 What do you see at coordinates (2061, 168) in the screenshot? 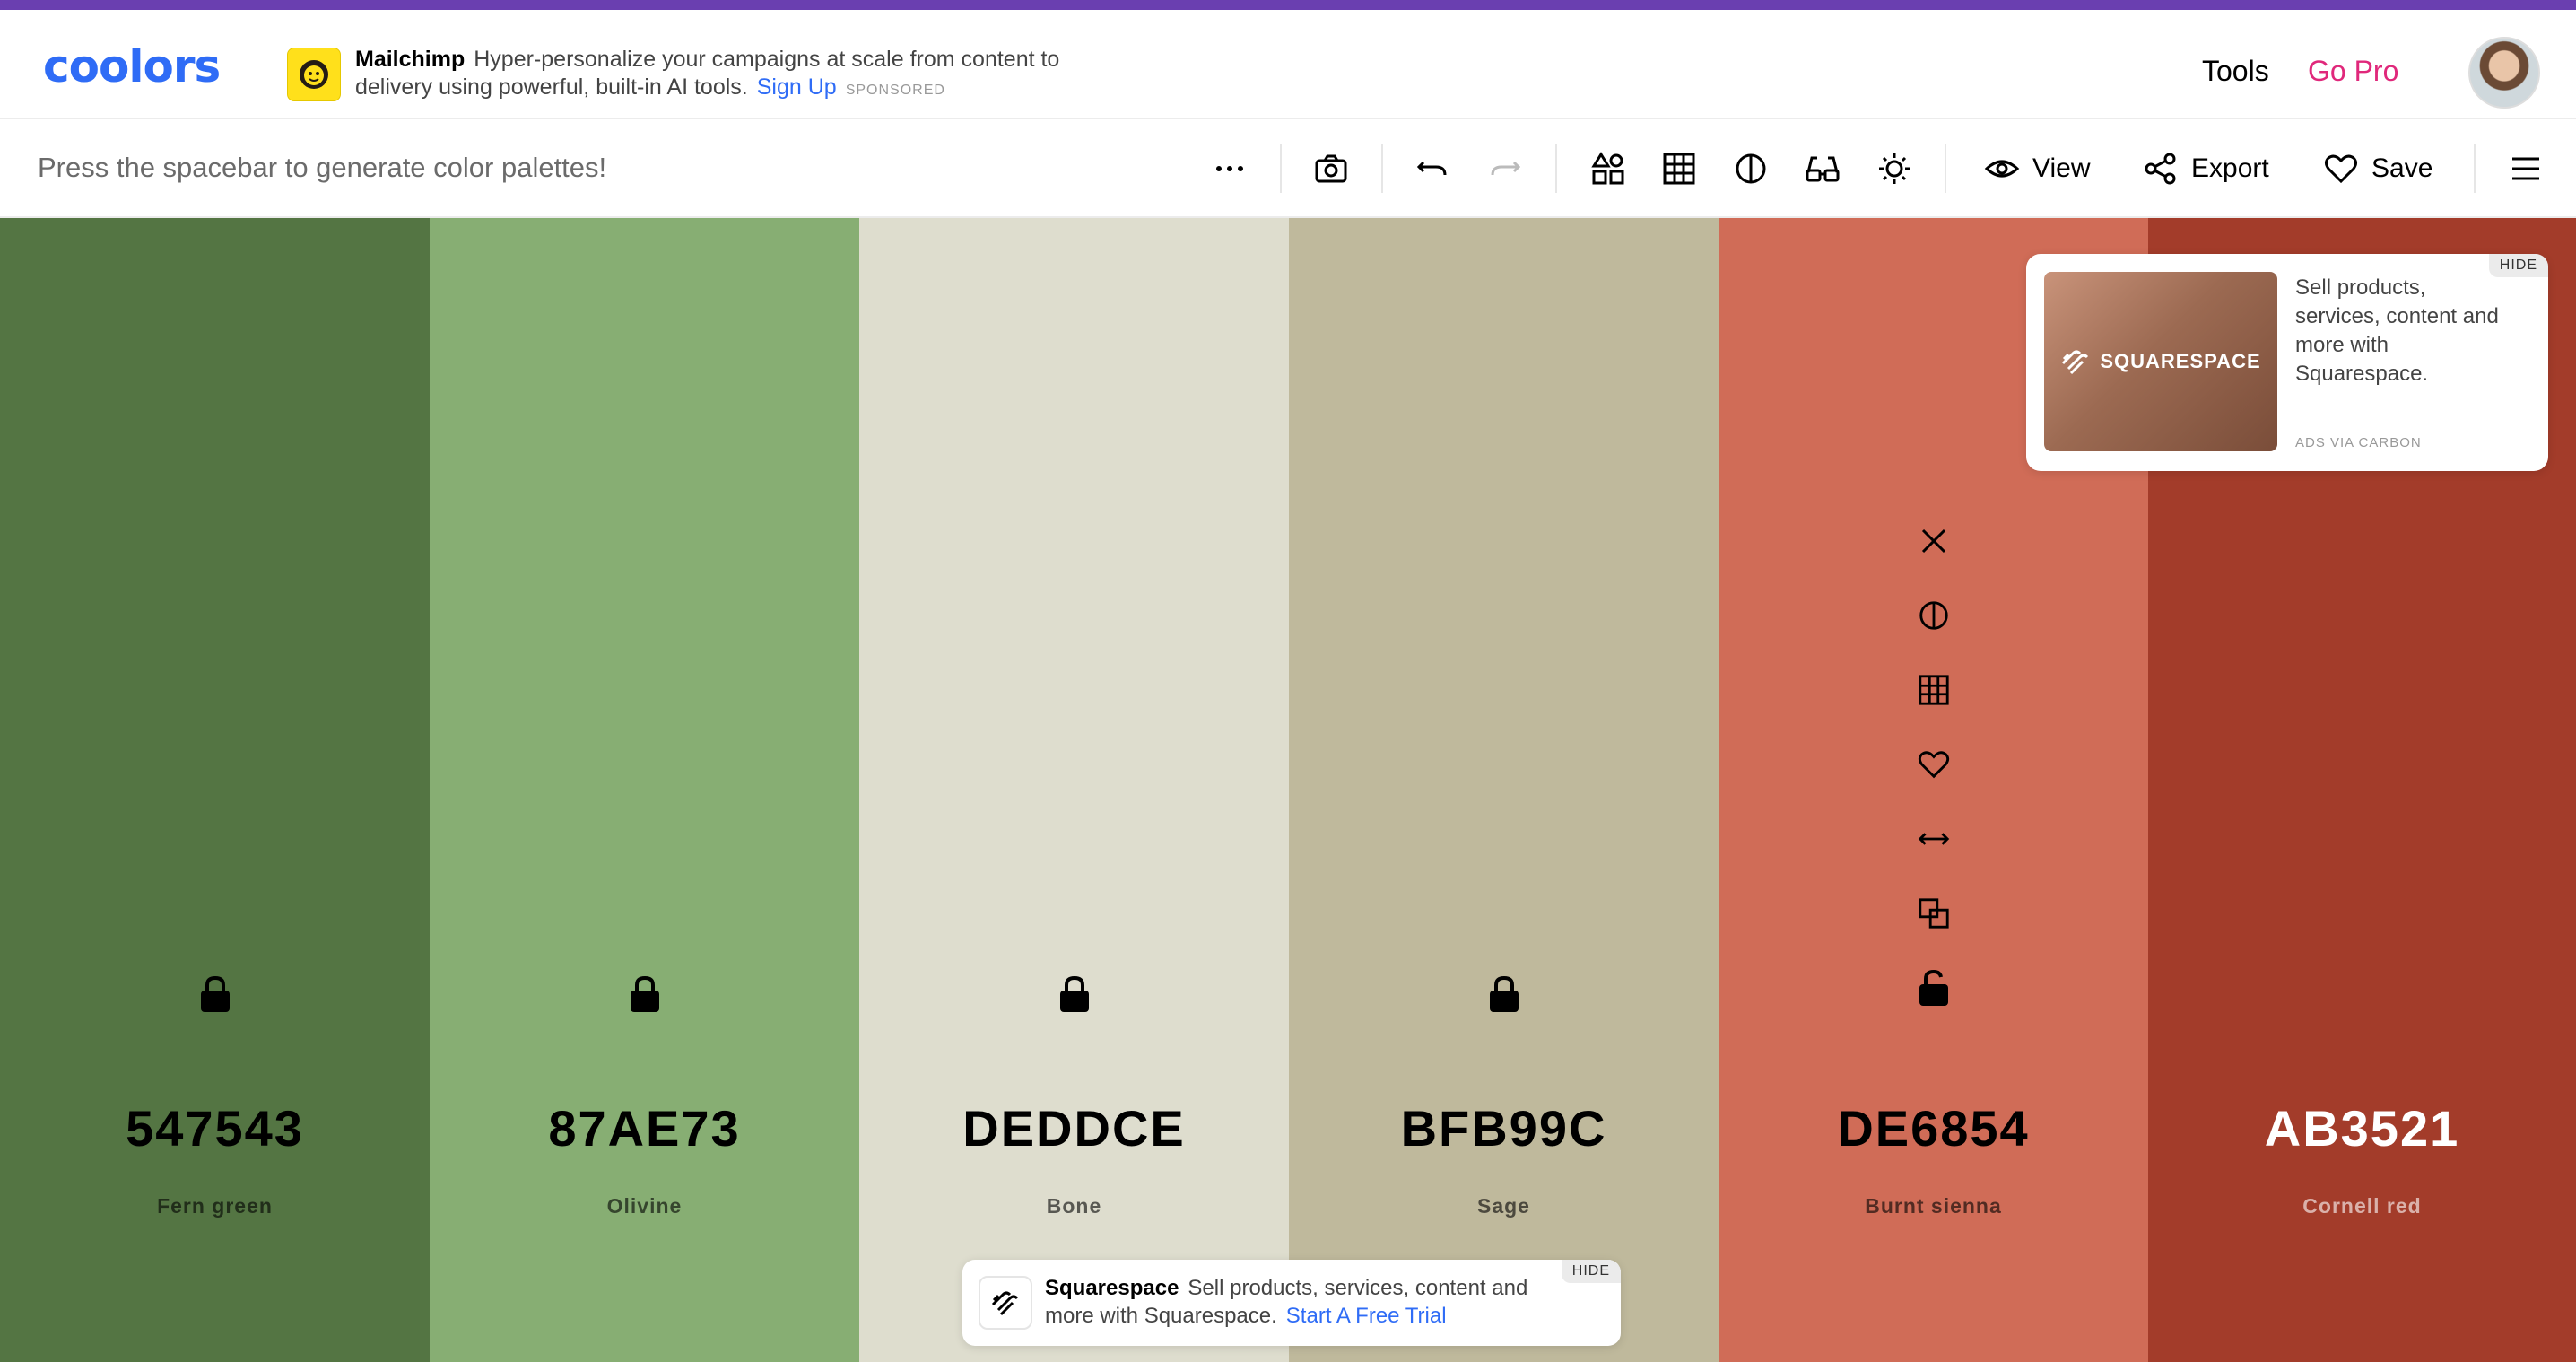
I see `view-label: View` at bounding box center [2061, 168].